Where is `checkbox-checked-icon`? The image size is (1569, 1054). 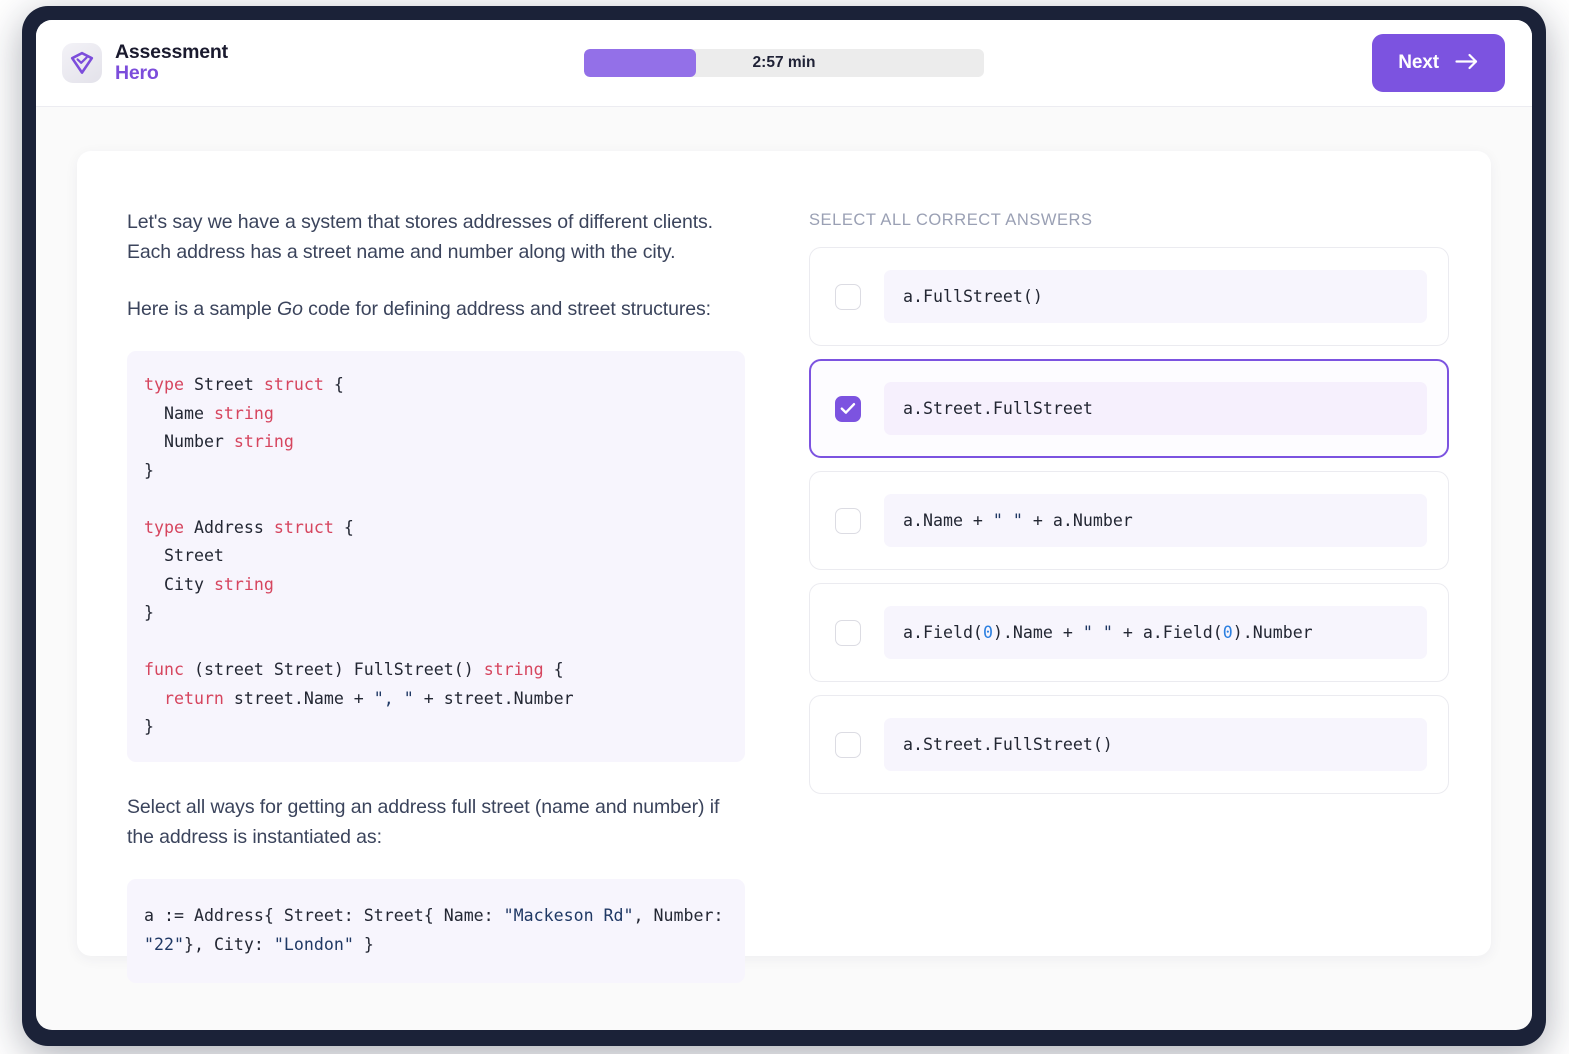
checkbox-checked-icon is located at coordinates (848, 408).